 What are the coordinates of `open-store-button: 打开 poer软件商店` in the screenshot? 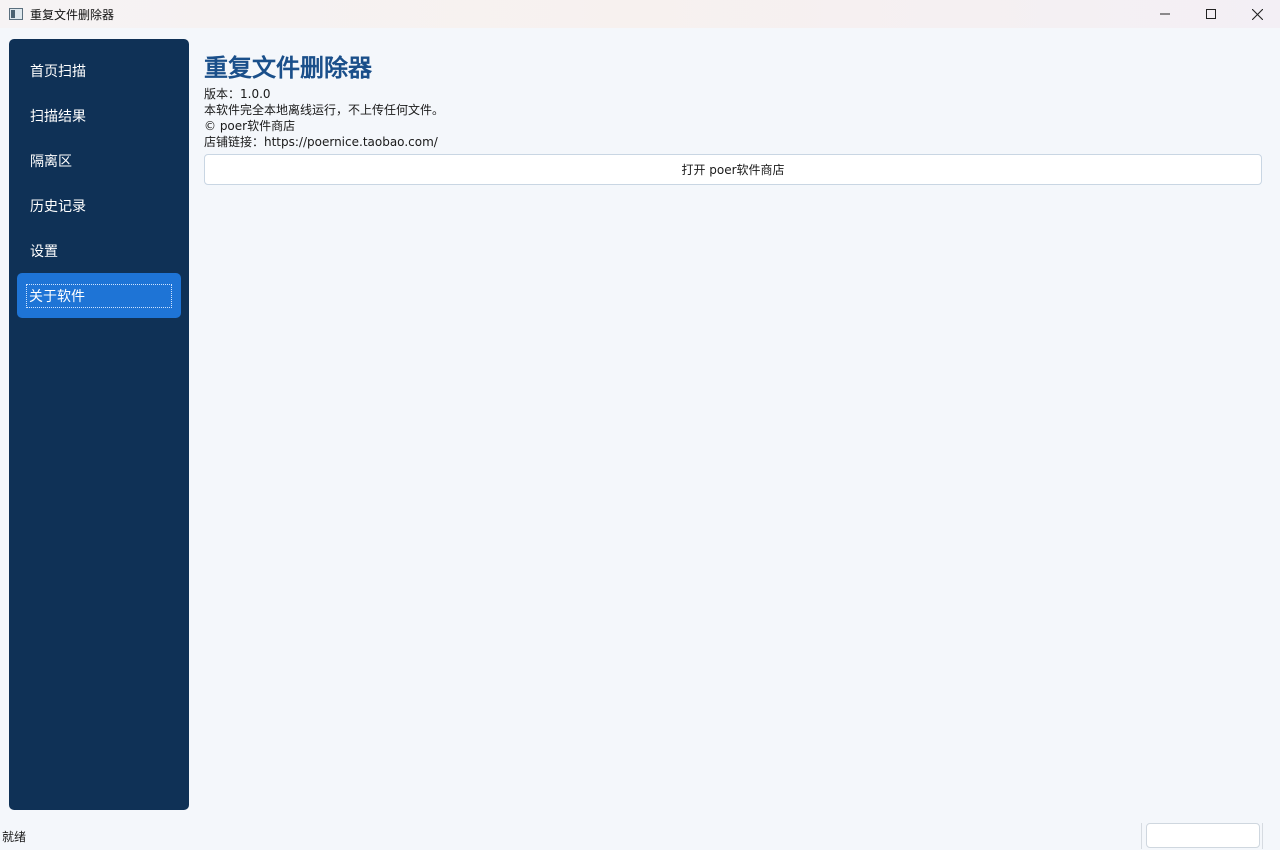 It's located at (733, 169).